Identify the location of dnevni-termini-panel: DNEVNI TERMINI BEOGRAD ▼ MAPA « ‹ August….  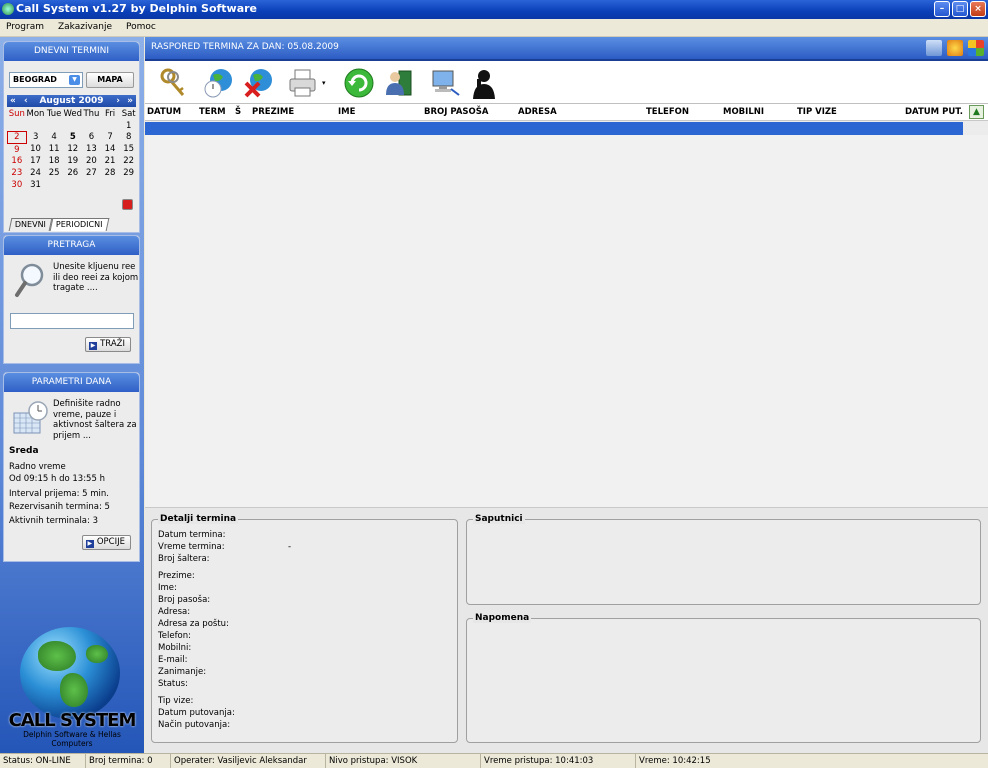
(71, 137).